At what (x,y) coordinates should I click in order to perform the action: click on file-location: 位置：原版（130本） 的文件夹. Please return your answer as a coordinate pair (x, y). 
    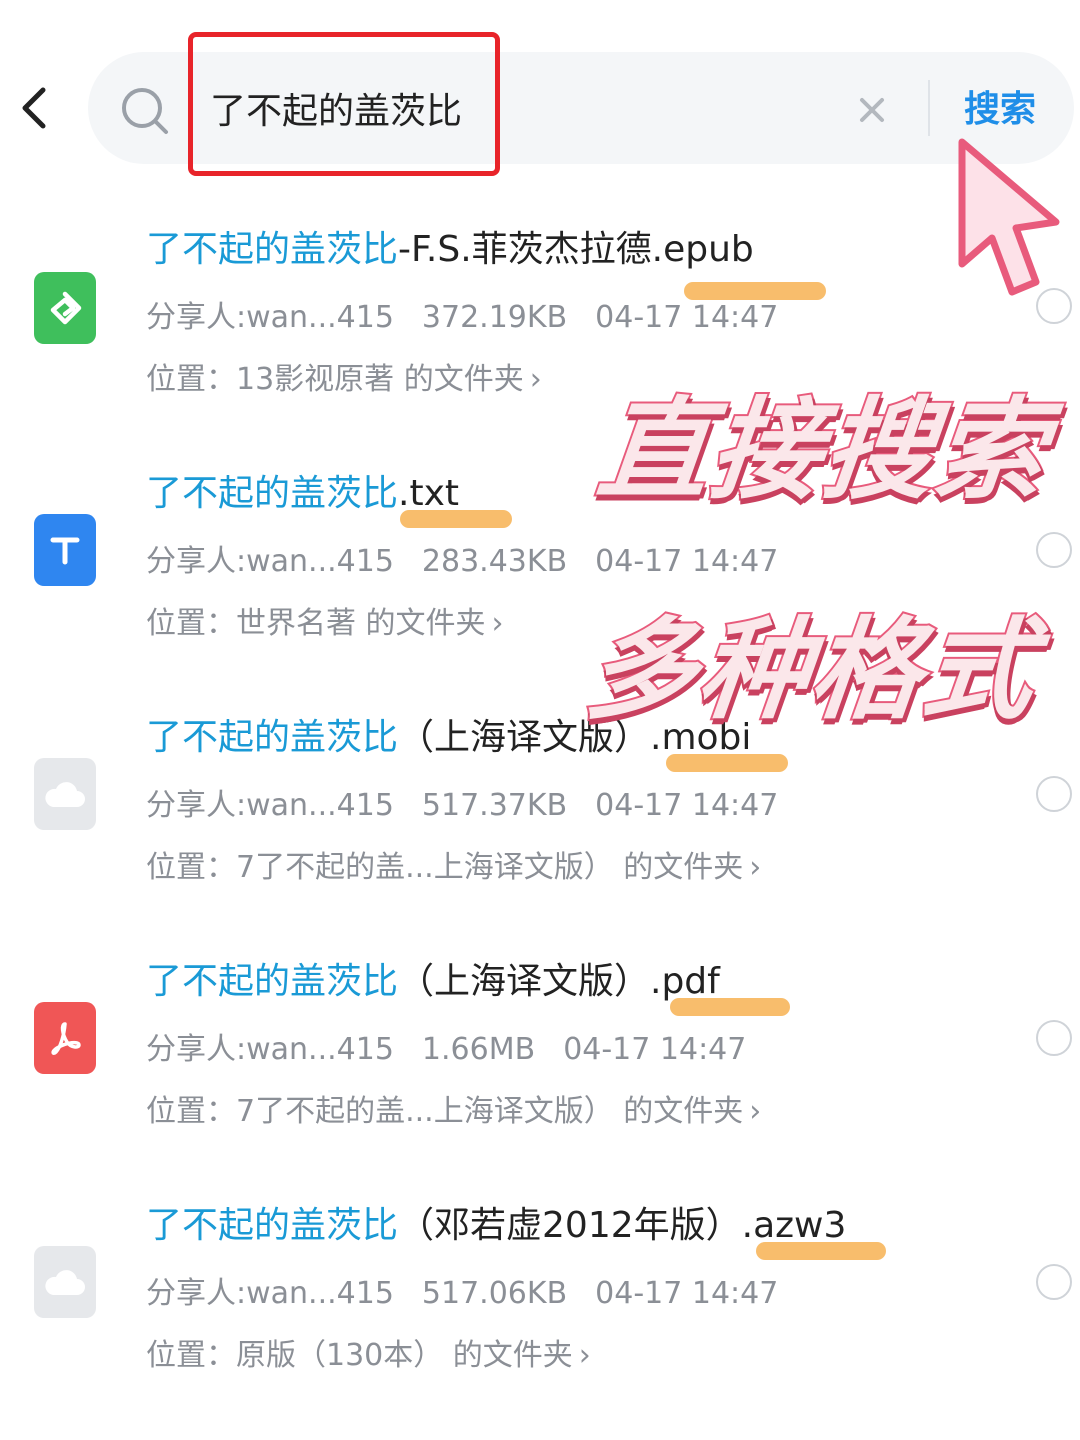
    Looking at the image, I should click on (359, 1355).